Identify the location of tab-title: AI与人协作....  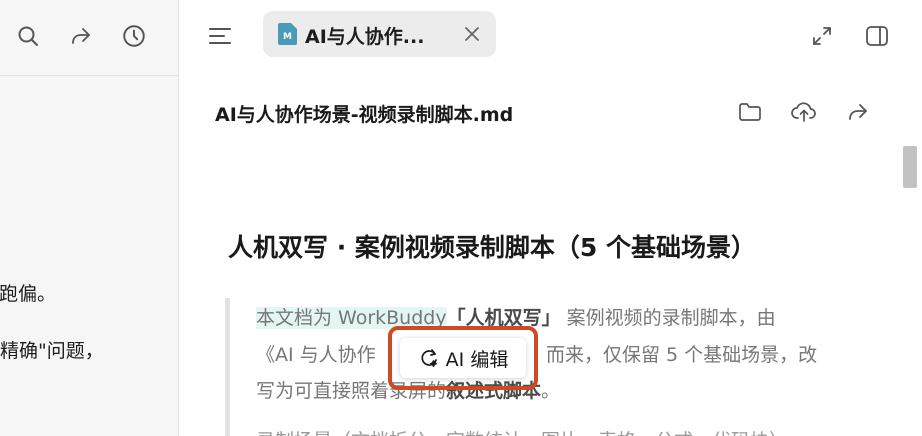
(365, 37).